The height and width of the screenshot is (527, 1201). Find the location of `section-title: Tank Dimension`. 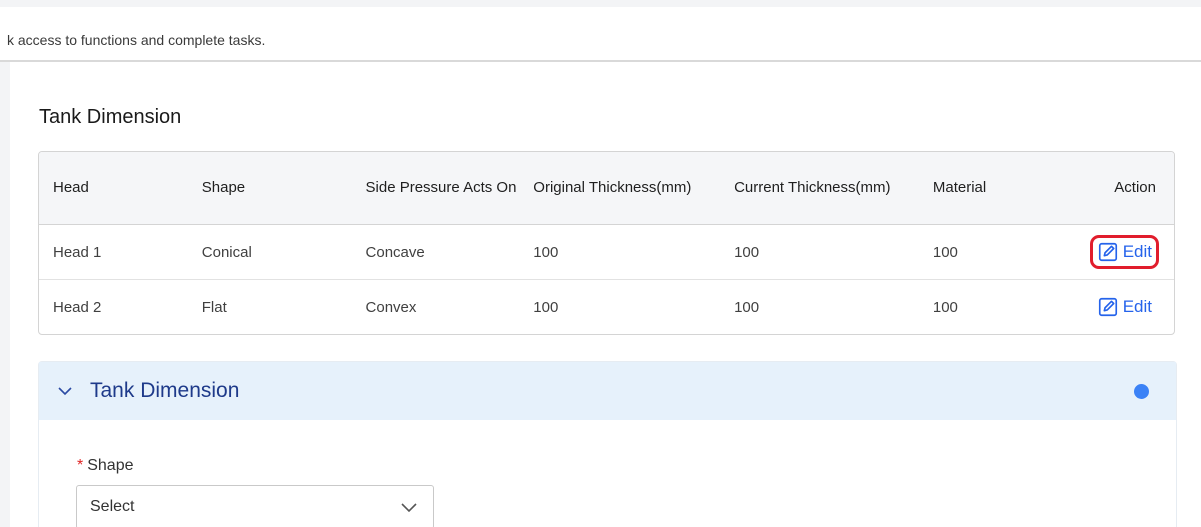

section-title: Tank Dimension is located at coordinates (110, 117).